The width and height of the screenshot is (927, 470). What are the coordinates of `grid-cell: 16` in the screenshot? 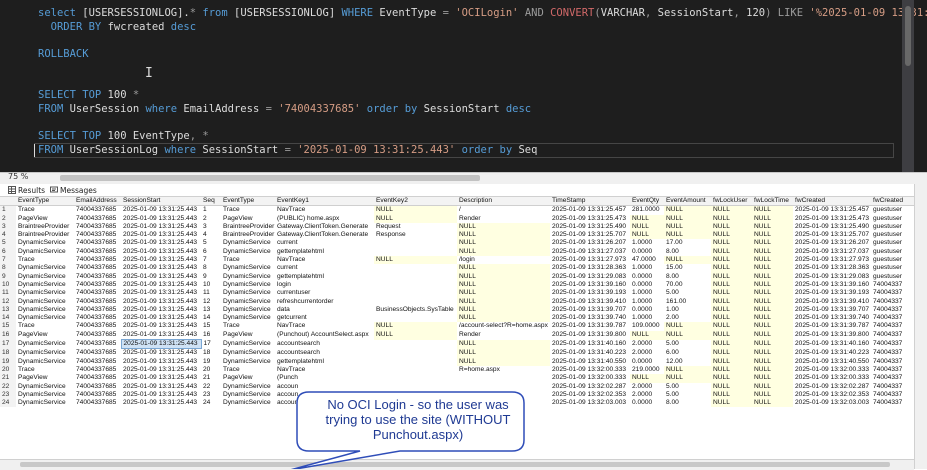 It's located at (211, 335).